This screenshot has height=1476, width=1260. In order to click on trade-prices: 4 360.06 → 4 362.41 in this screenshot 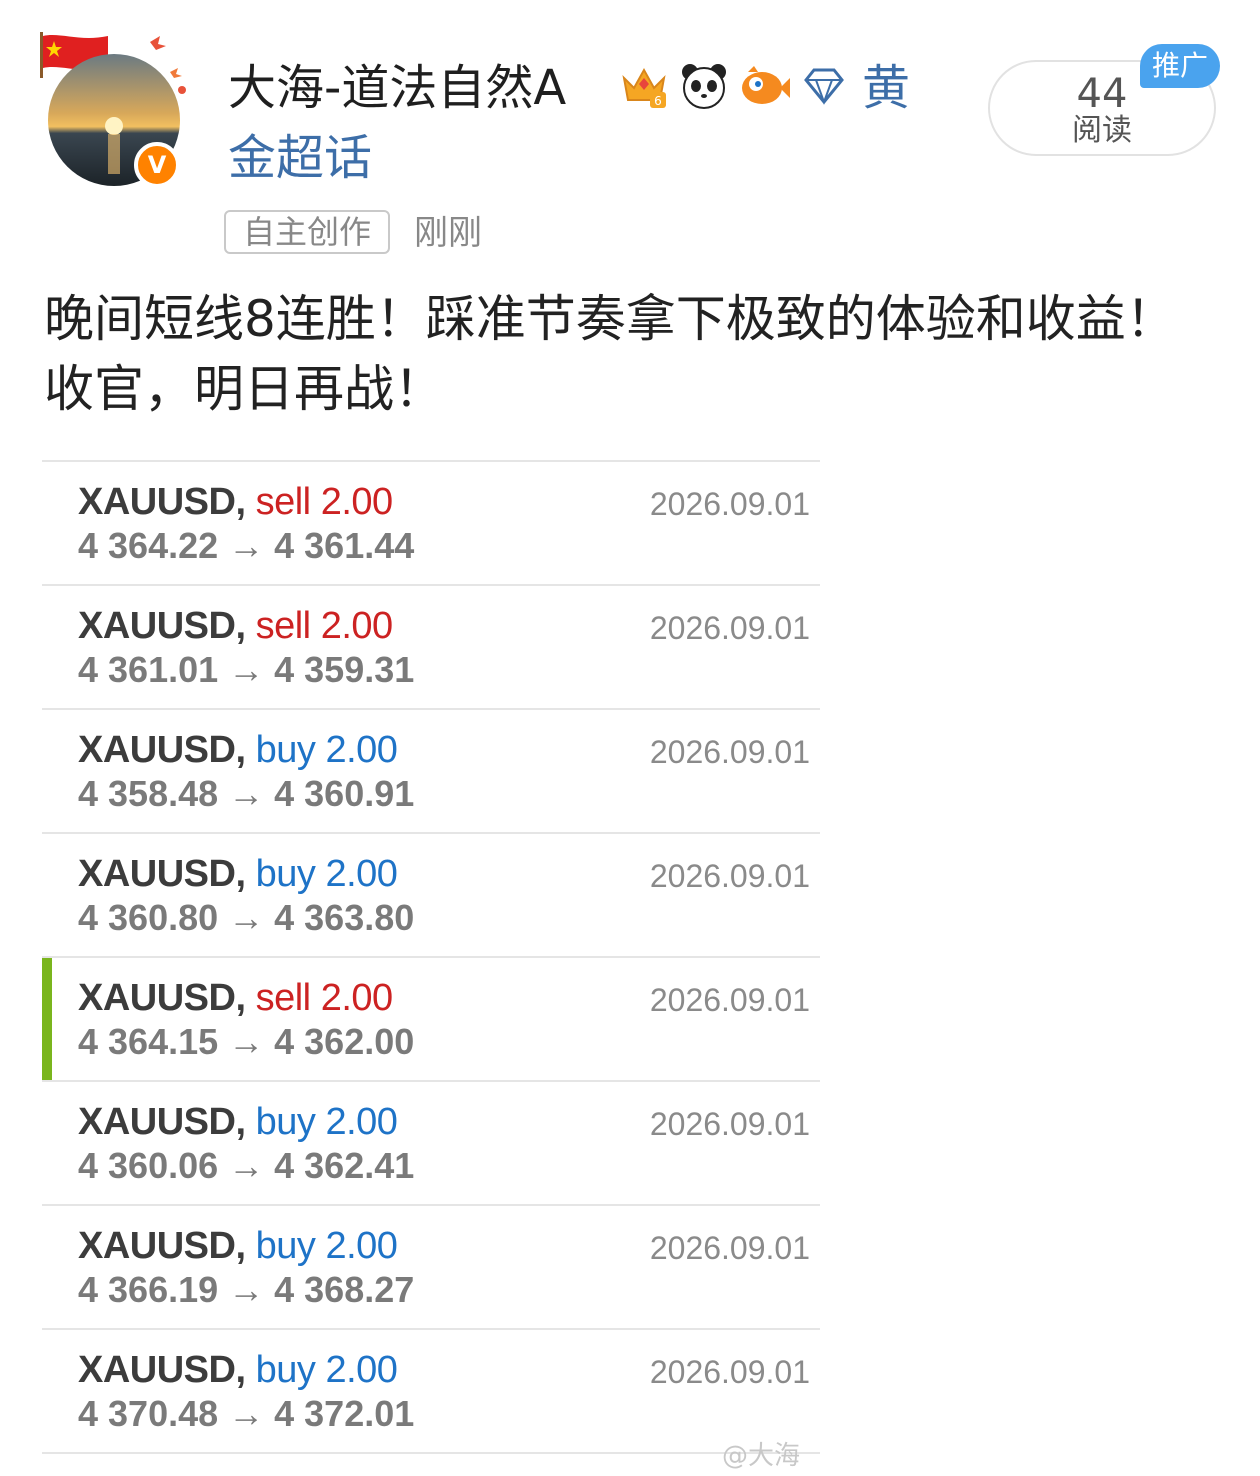, I will do `click(246, 1166)`.